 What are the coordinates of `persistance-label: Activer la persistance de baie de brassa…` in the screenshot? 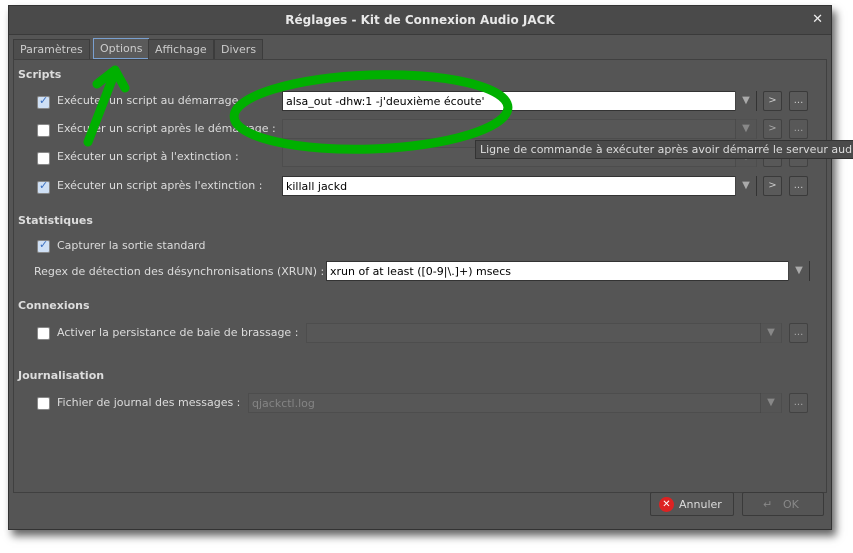 It's located at (178, 332).